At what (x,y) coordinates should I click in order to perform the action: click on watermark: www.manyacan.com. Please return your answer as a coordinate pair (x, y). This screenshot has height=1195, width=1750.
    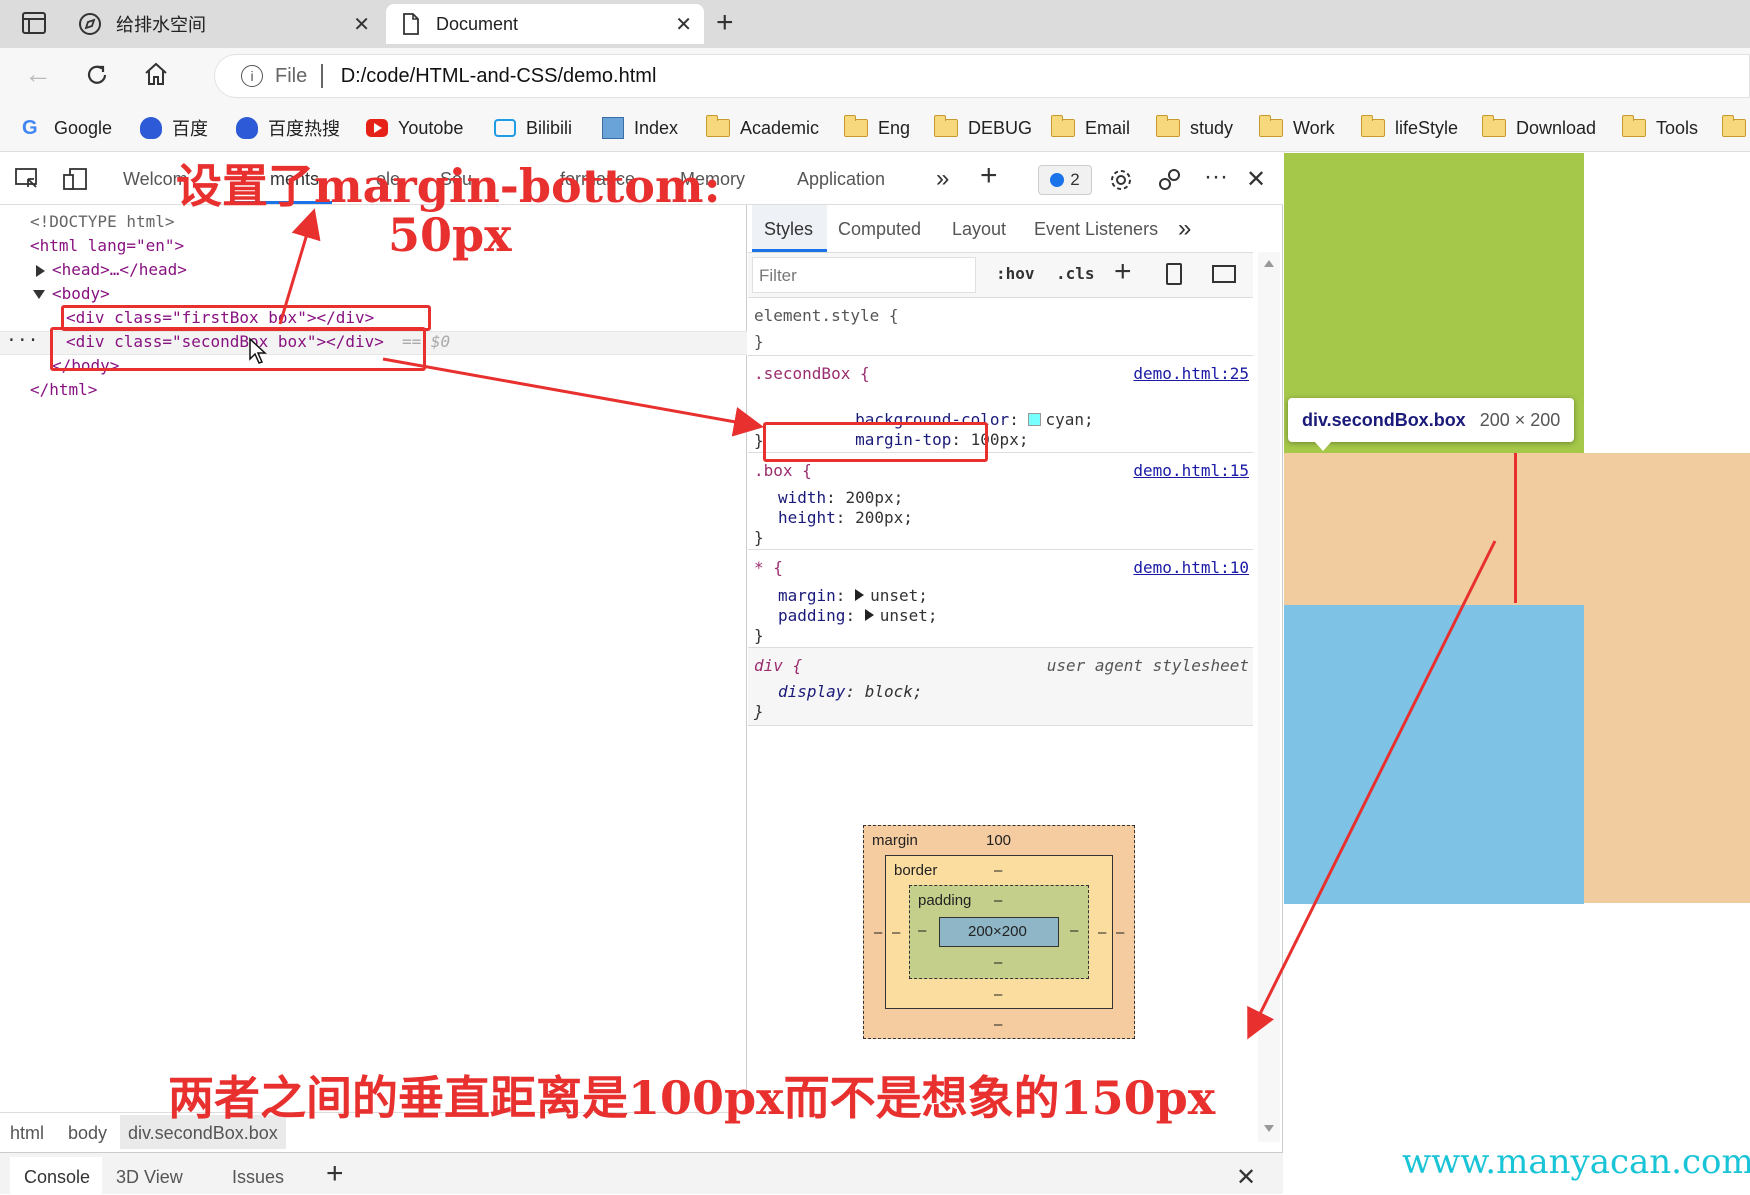
    Looking at the image, I should click on (1576, 1162).